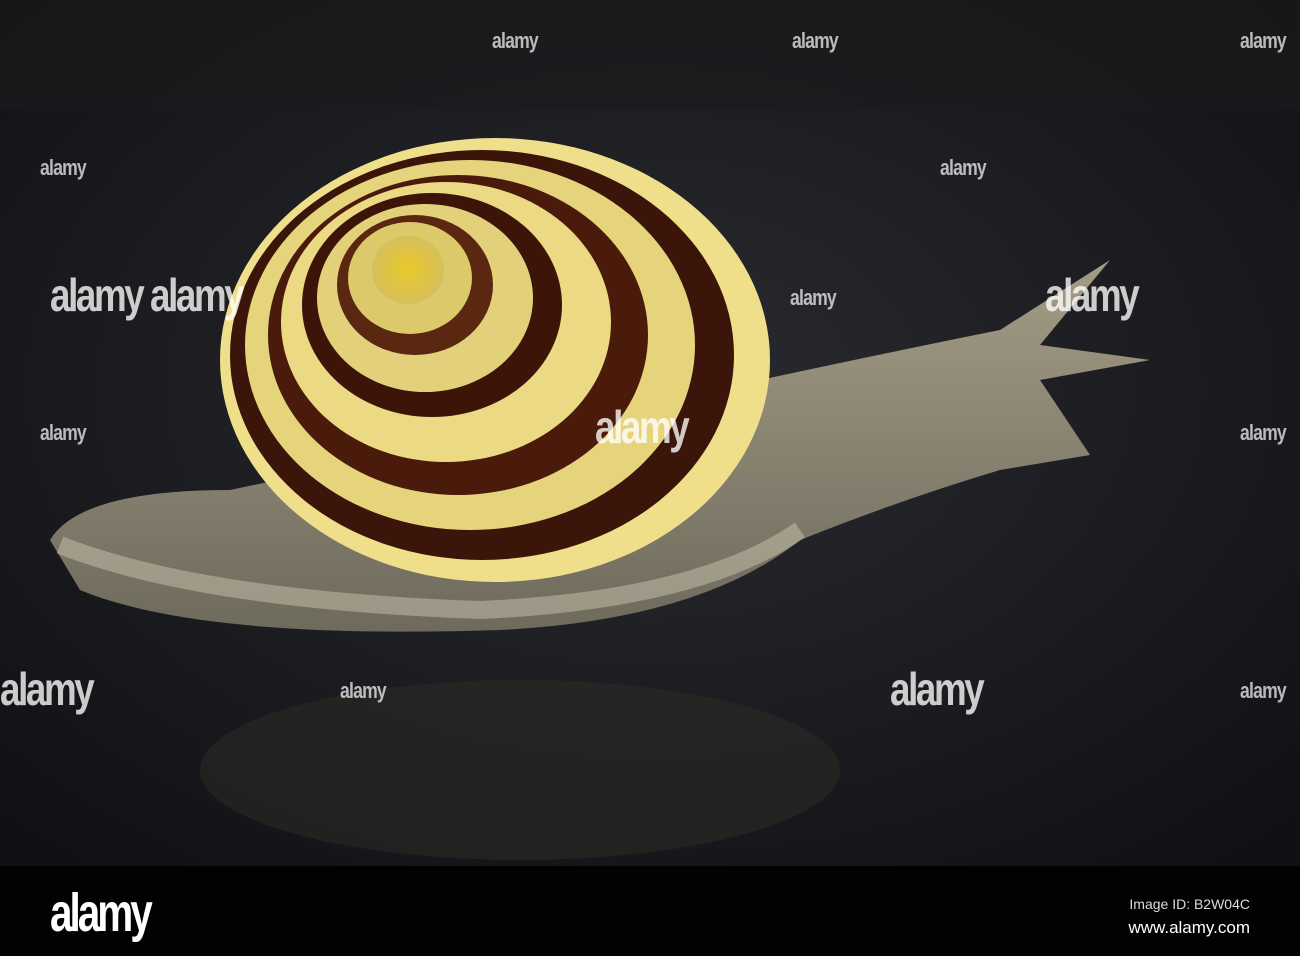  What do you see at coordinates (650, 911) in the screenshot?
I see `footer-bar: alamy Image ID: B2W04C www.alamy.com` at bounding box center [650, 911].